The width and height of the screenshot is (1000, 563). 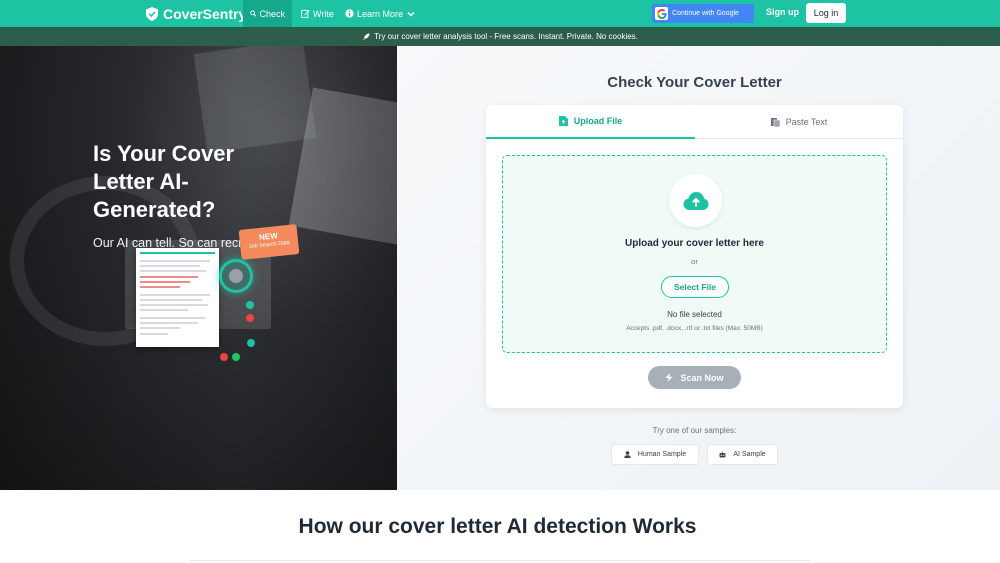 I want to click on google-icon, so click(x=661, y=13).